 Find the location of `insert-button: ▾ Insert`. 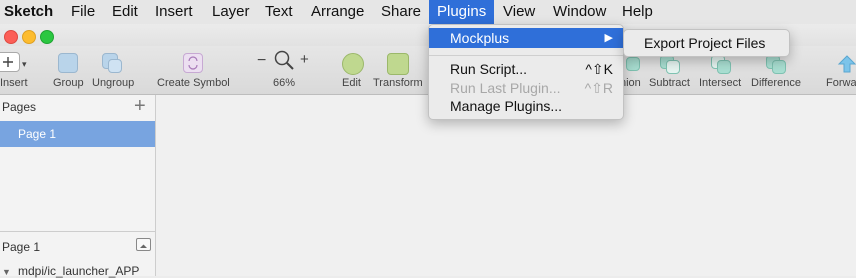

insert-button: ▾ Insert is located at coordinates (15, 71).